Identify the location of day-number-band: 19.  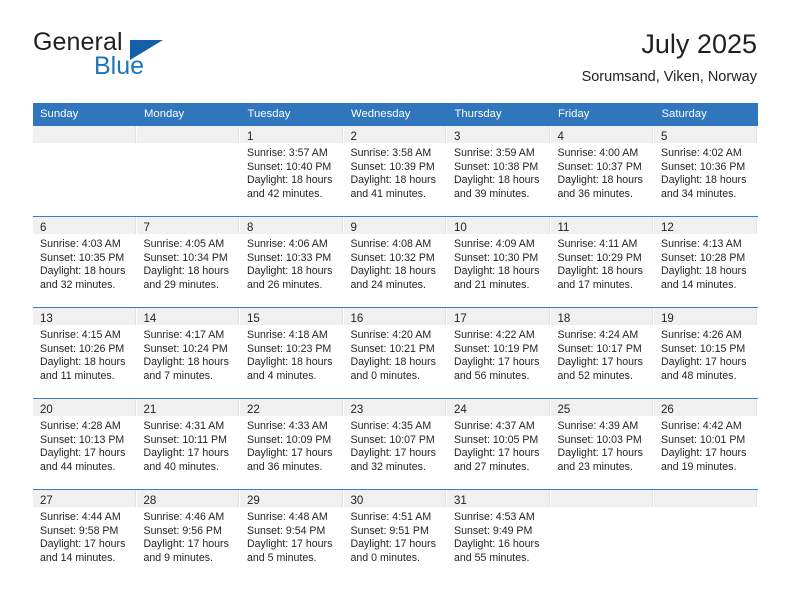
(705, 316).